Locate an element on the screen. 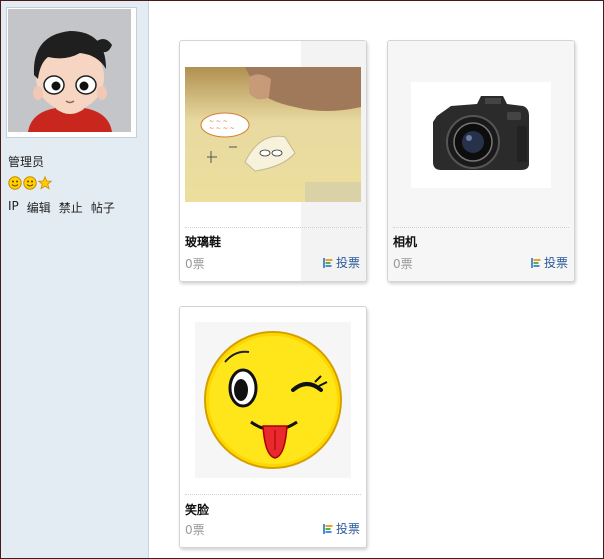 This screenshot has height=559, width=604. star-icon is located at coordinates (45, 184).